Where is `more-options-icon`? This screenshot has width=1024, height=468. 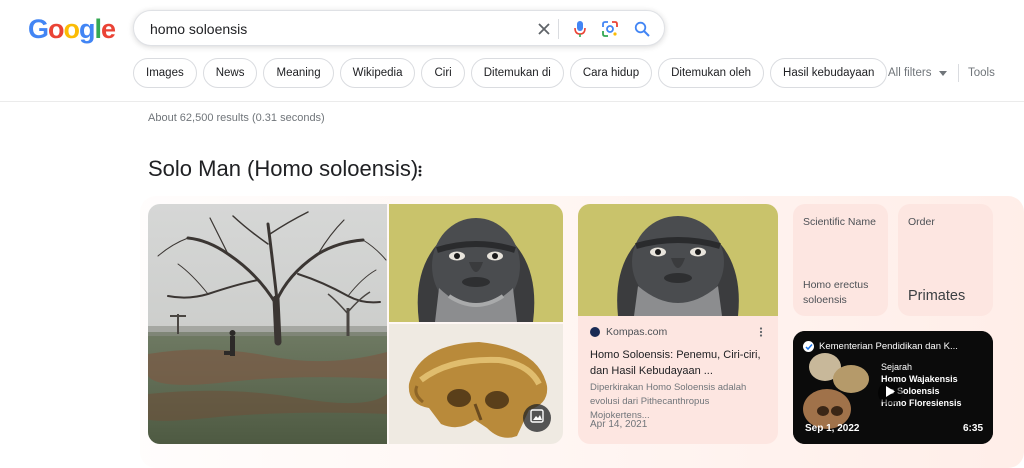 more-options-icon is located at coordinates (420, 171).